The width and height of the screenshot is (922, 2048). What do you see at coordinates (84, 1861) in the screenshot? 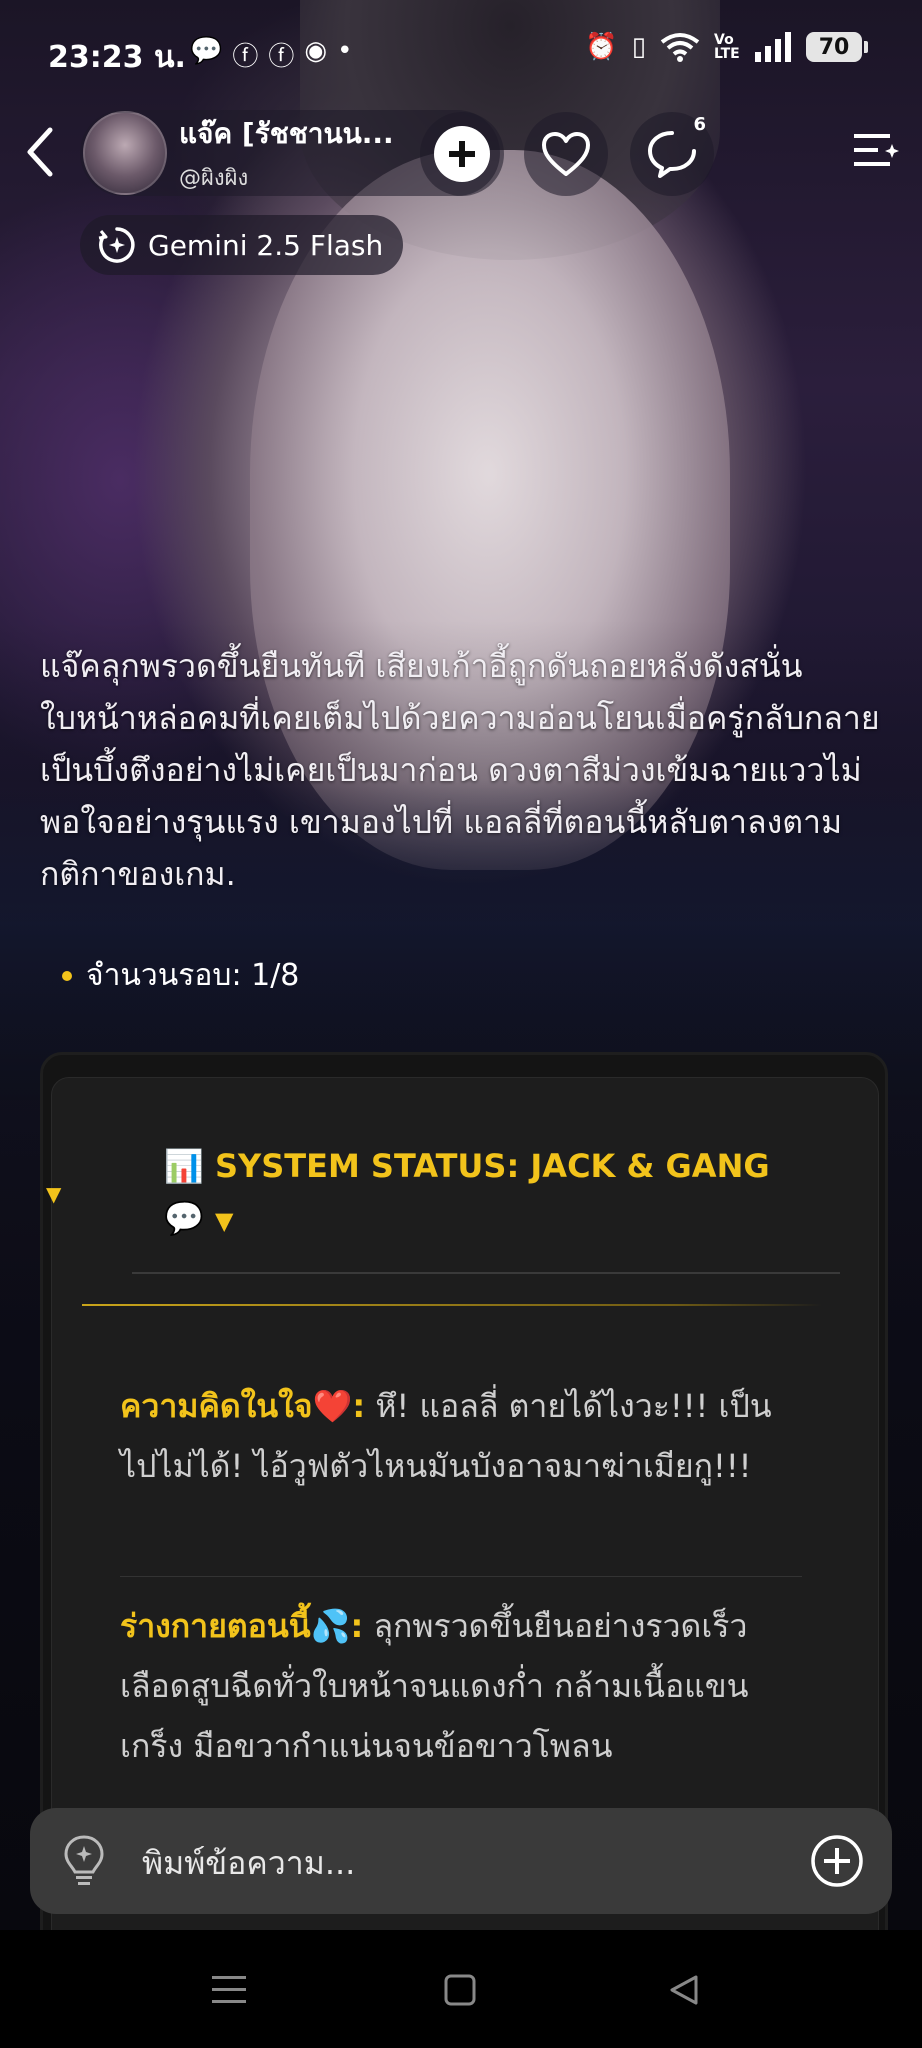
I see `suggestion-bulb-icon` at bounding box center [84, 1861].